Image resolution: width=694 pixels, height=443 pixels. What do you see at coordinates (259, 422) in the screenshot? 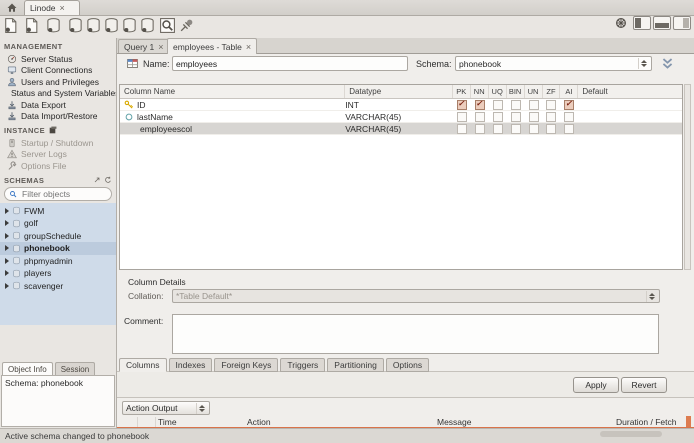
I see `output-header-action: Action` at bounding box center [259, 422].